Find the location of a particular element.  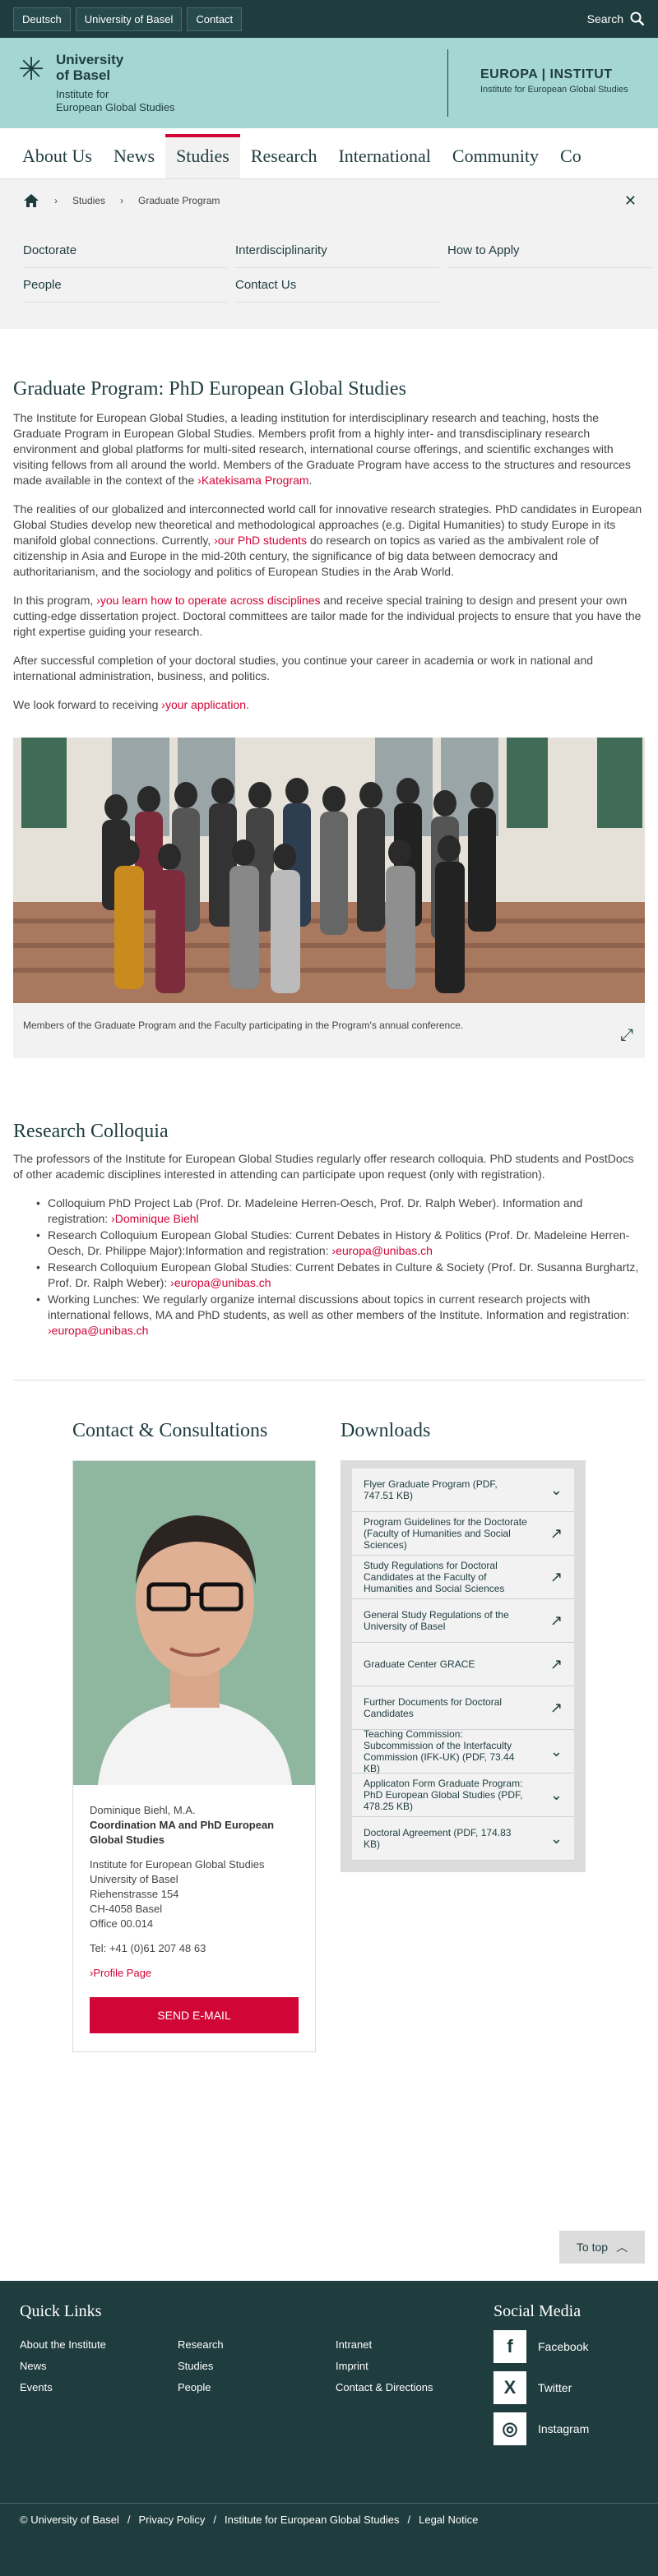

search-button: Search is located at coordinates (616, 19).